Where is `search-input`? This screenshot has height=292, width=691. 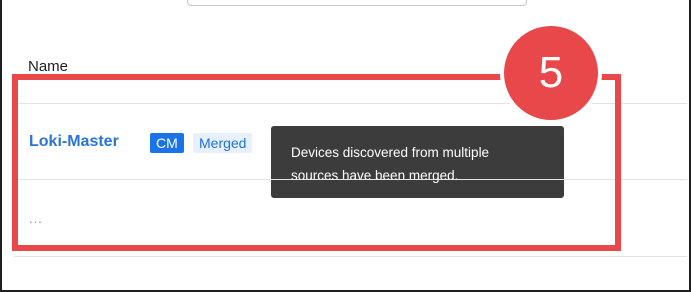 search-input is located at coordinates (357, 3).